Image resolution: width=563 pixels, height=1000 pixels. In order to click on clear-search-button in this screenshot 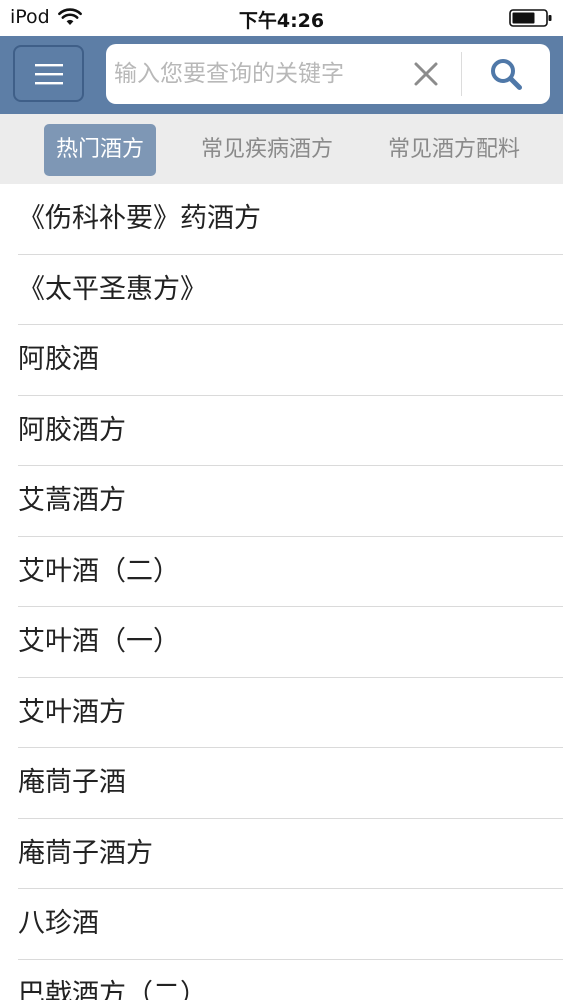, I will do `click(426, 74)`.